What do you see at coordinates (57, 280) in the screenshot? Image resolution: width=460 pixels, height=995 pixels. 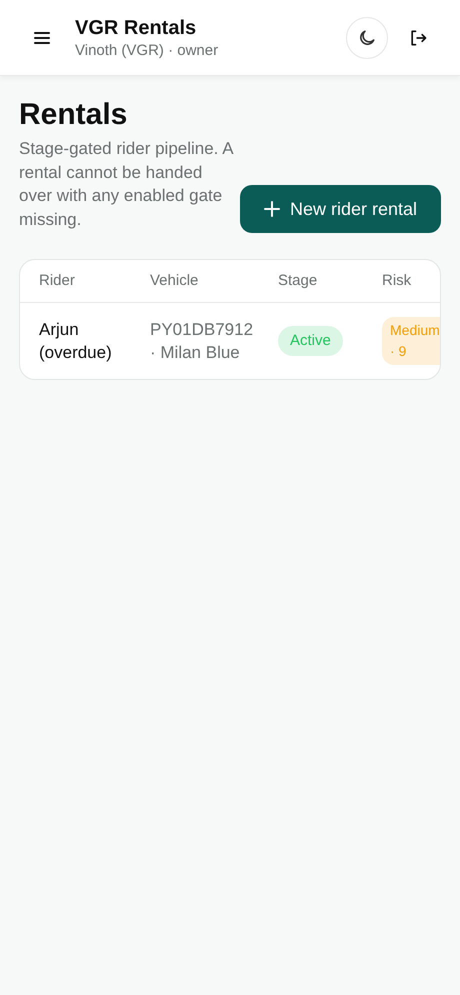 I see `column-header: Rider` at bounding box center [57, 280].